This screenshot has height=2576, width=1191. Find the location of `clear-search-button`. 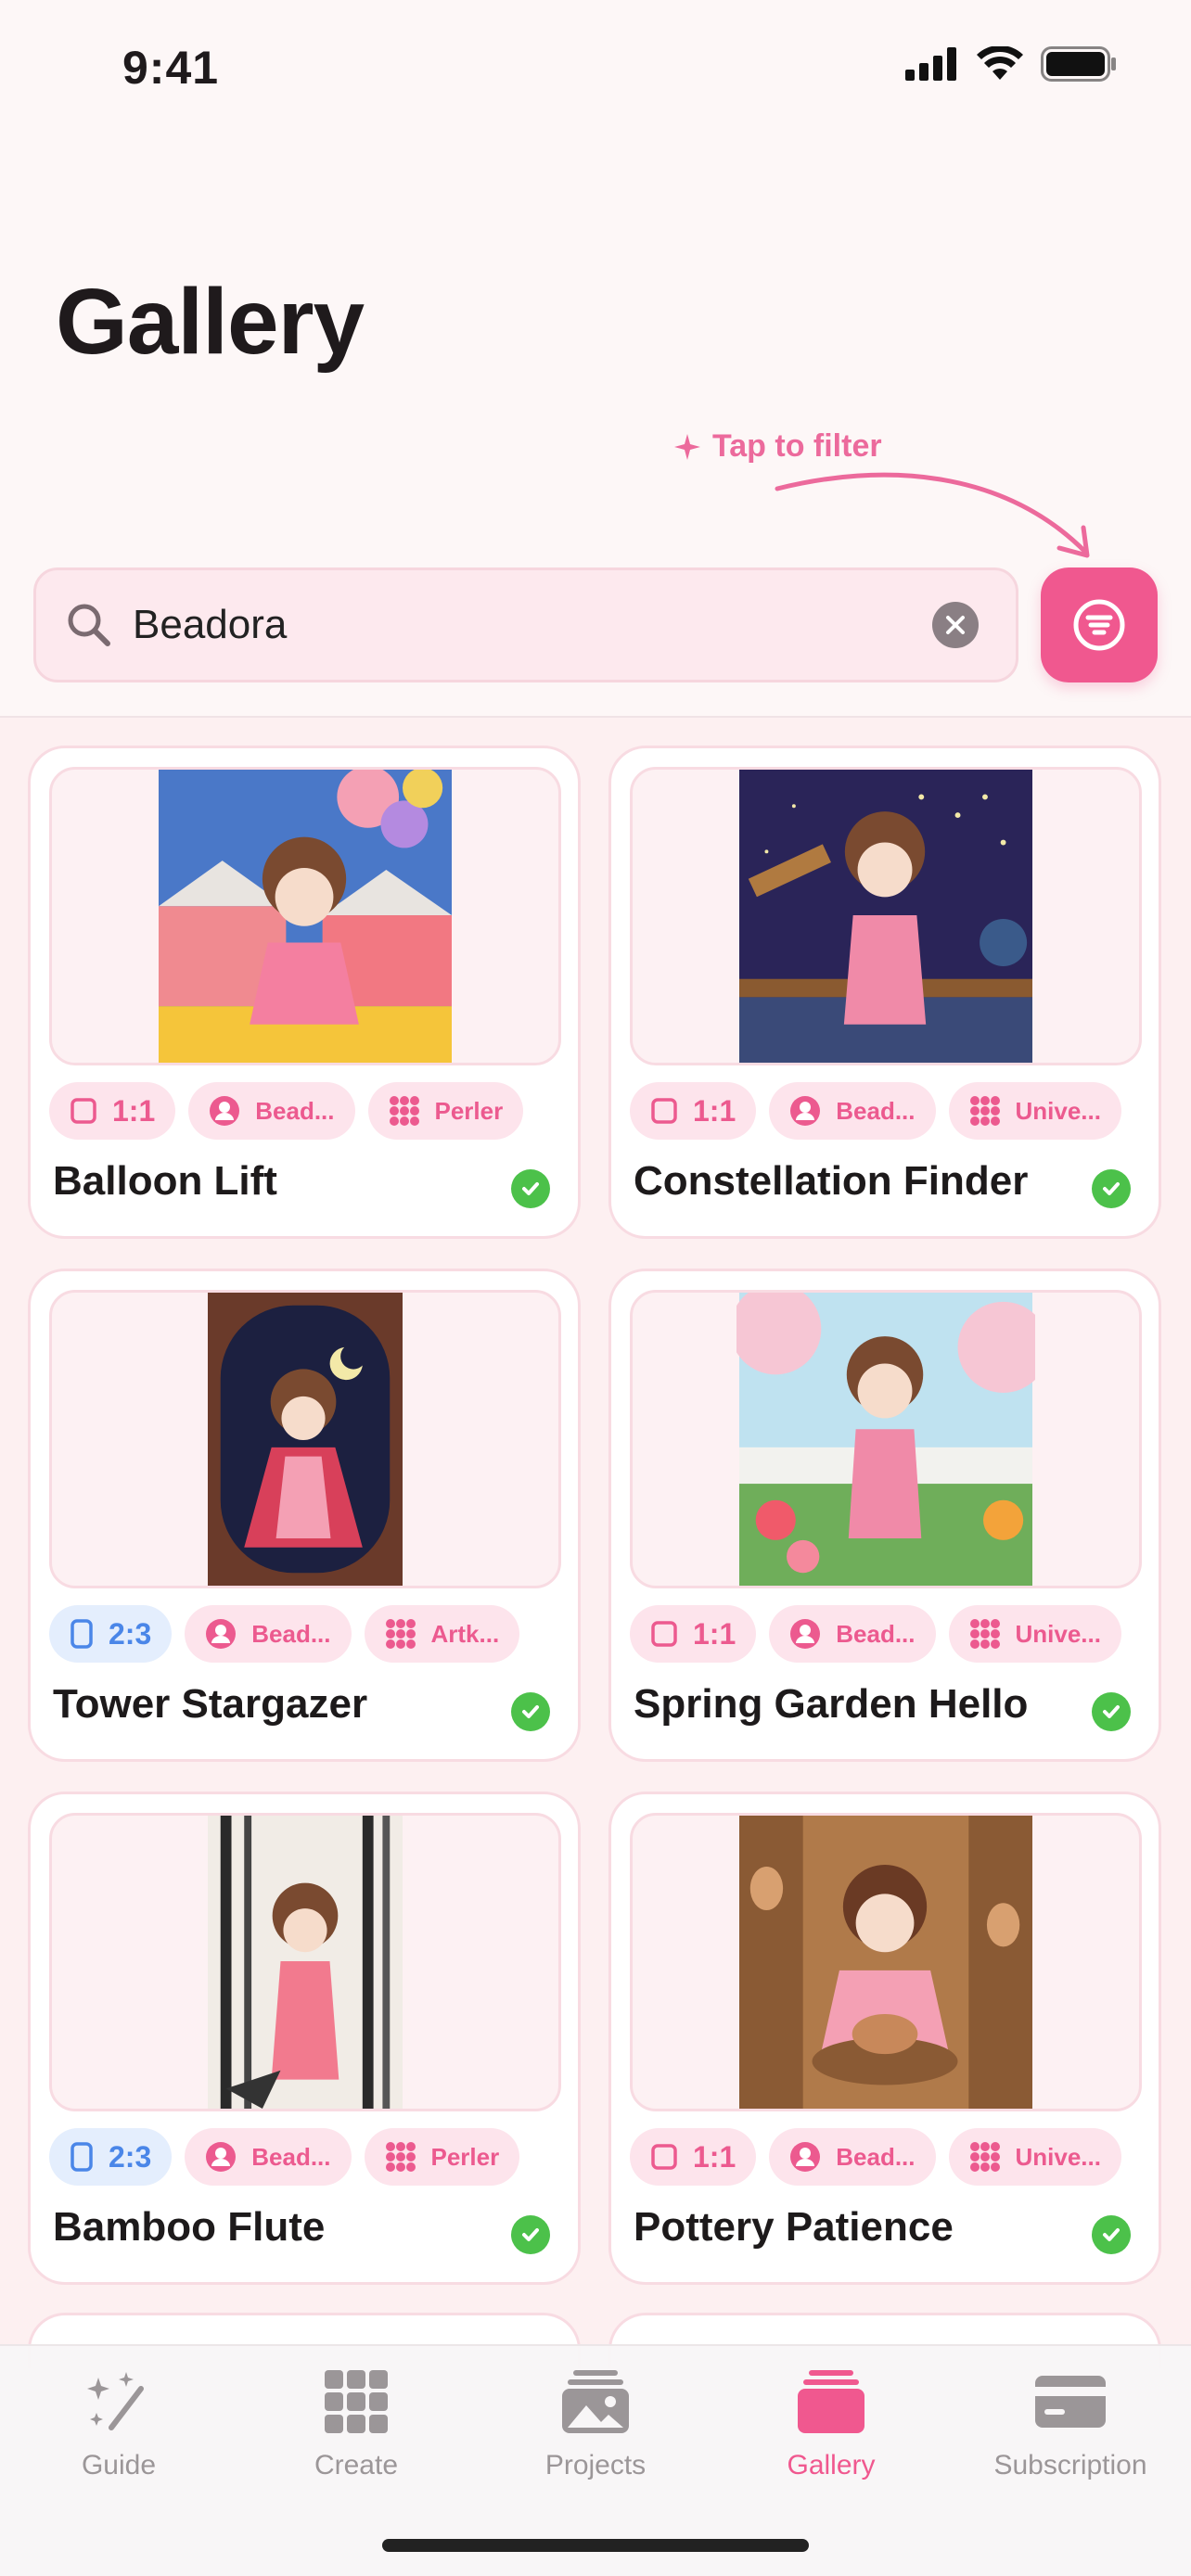

clear-search-button is located at coordinates (955, 625).